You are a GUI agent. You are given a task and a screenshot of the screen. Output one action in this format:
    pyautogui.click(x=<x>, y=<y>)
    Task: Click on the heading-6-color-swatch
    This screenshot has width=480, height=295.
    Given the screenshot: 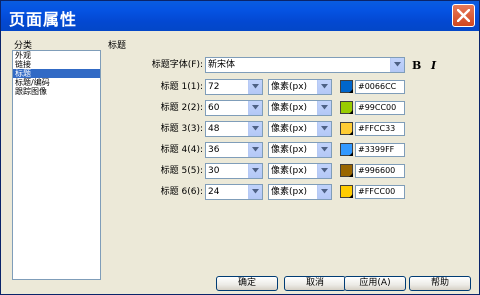 What is the action you would take?
    pyautogui.click(x=346, y=191)
    